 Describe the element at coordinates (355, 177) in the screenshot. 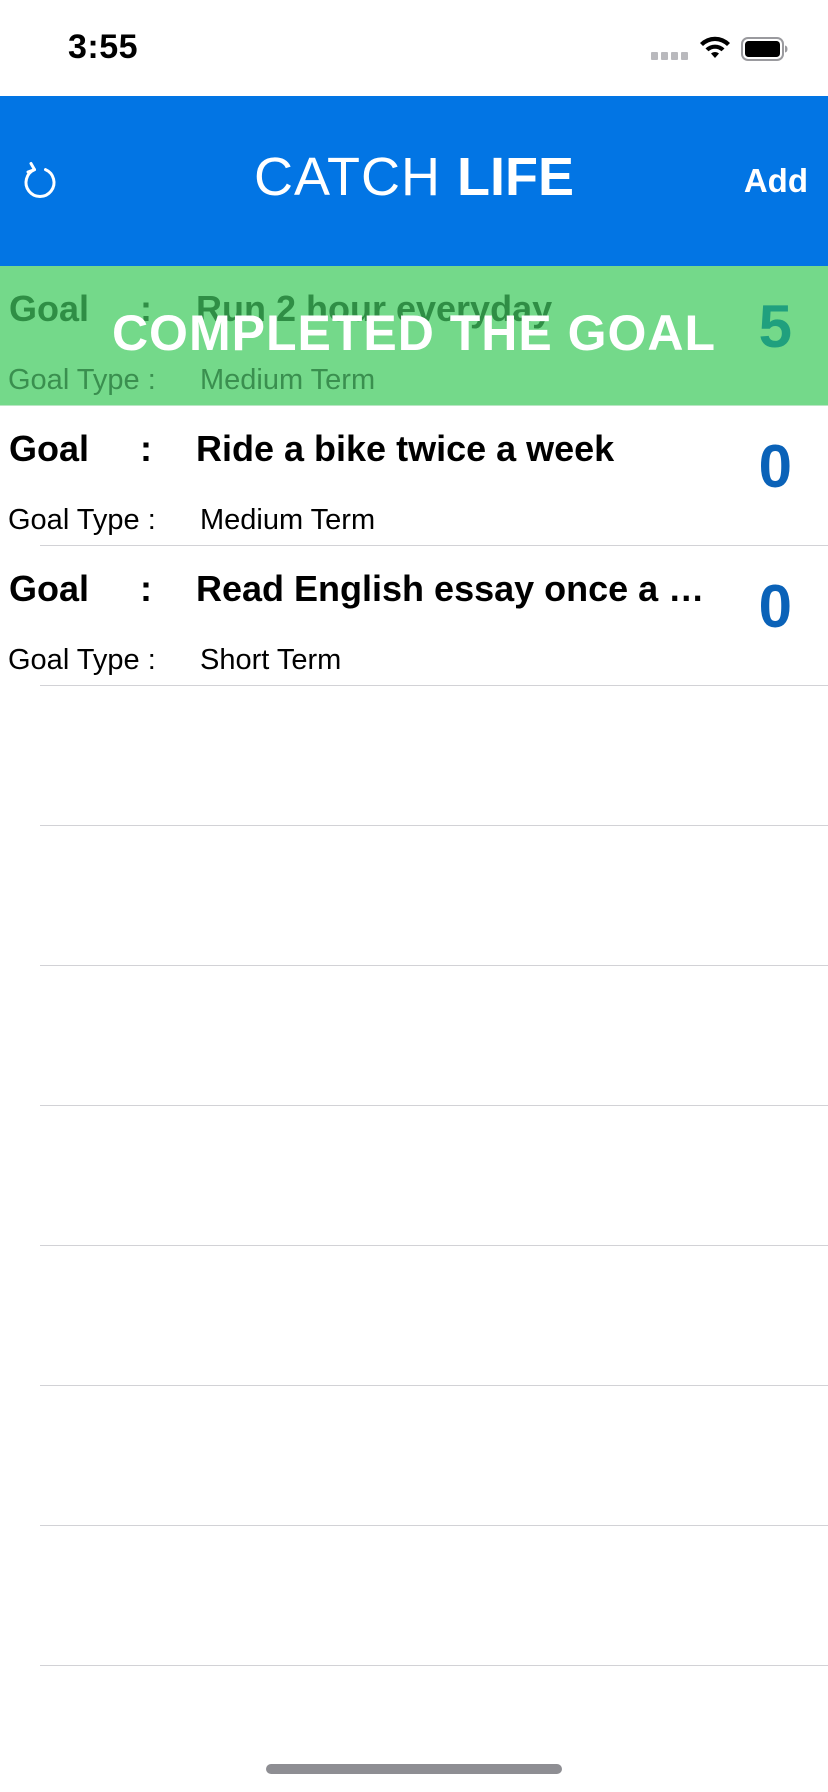

I see `app-title-light: CATCH` at that location.